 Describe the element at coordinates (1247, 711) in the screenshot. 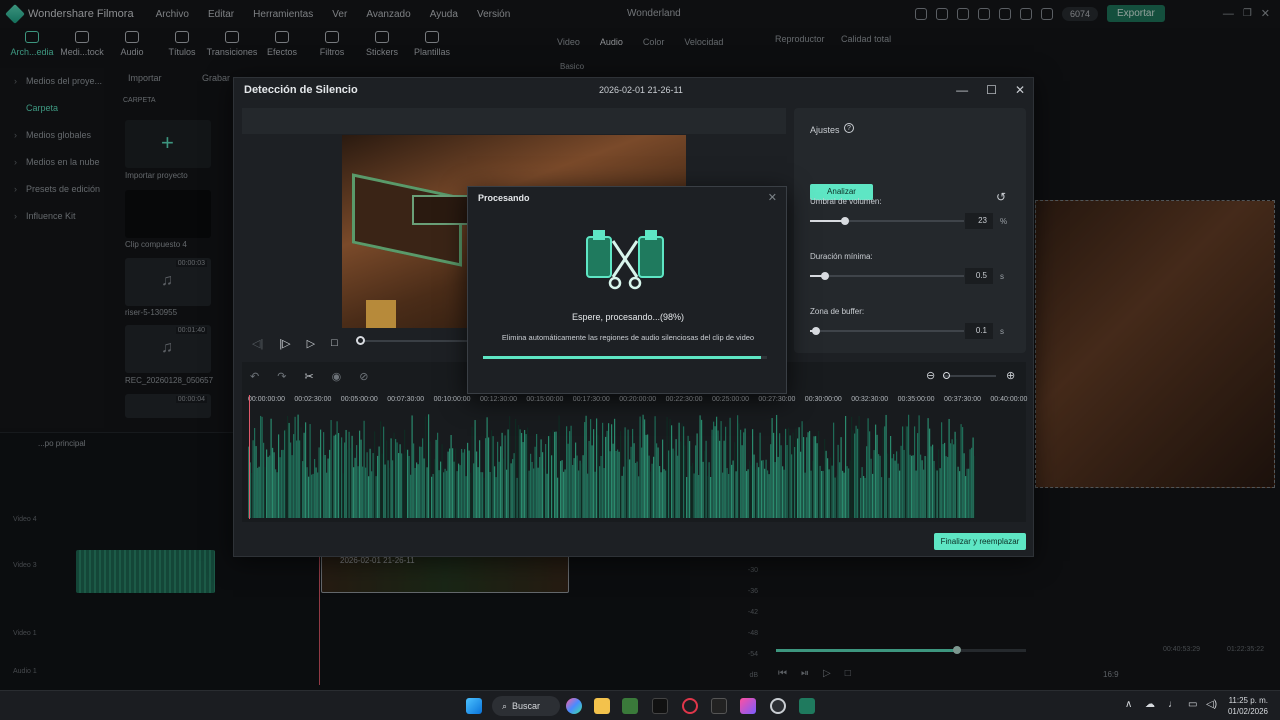

I see `clock-date: 01/02/2026` at that location.